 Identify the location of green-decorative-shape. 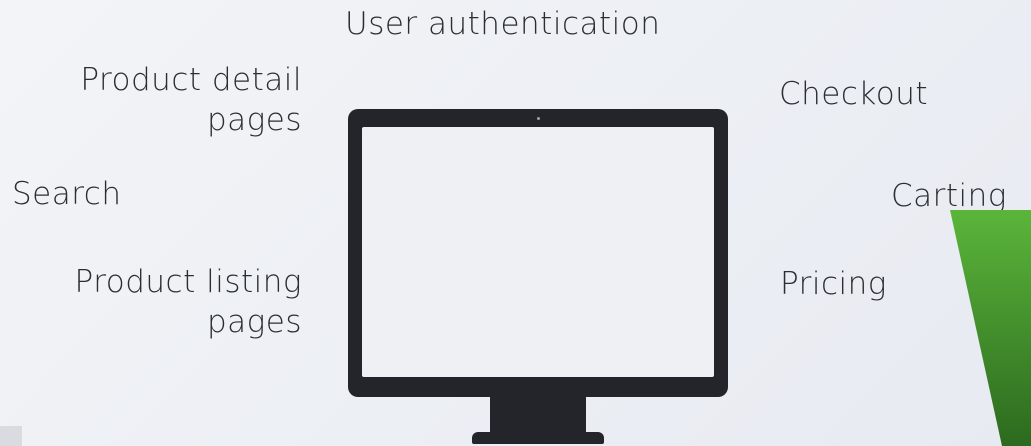
(990, 328).